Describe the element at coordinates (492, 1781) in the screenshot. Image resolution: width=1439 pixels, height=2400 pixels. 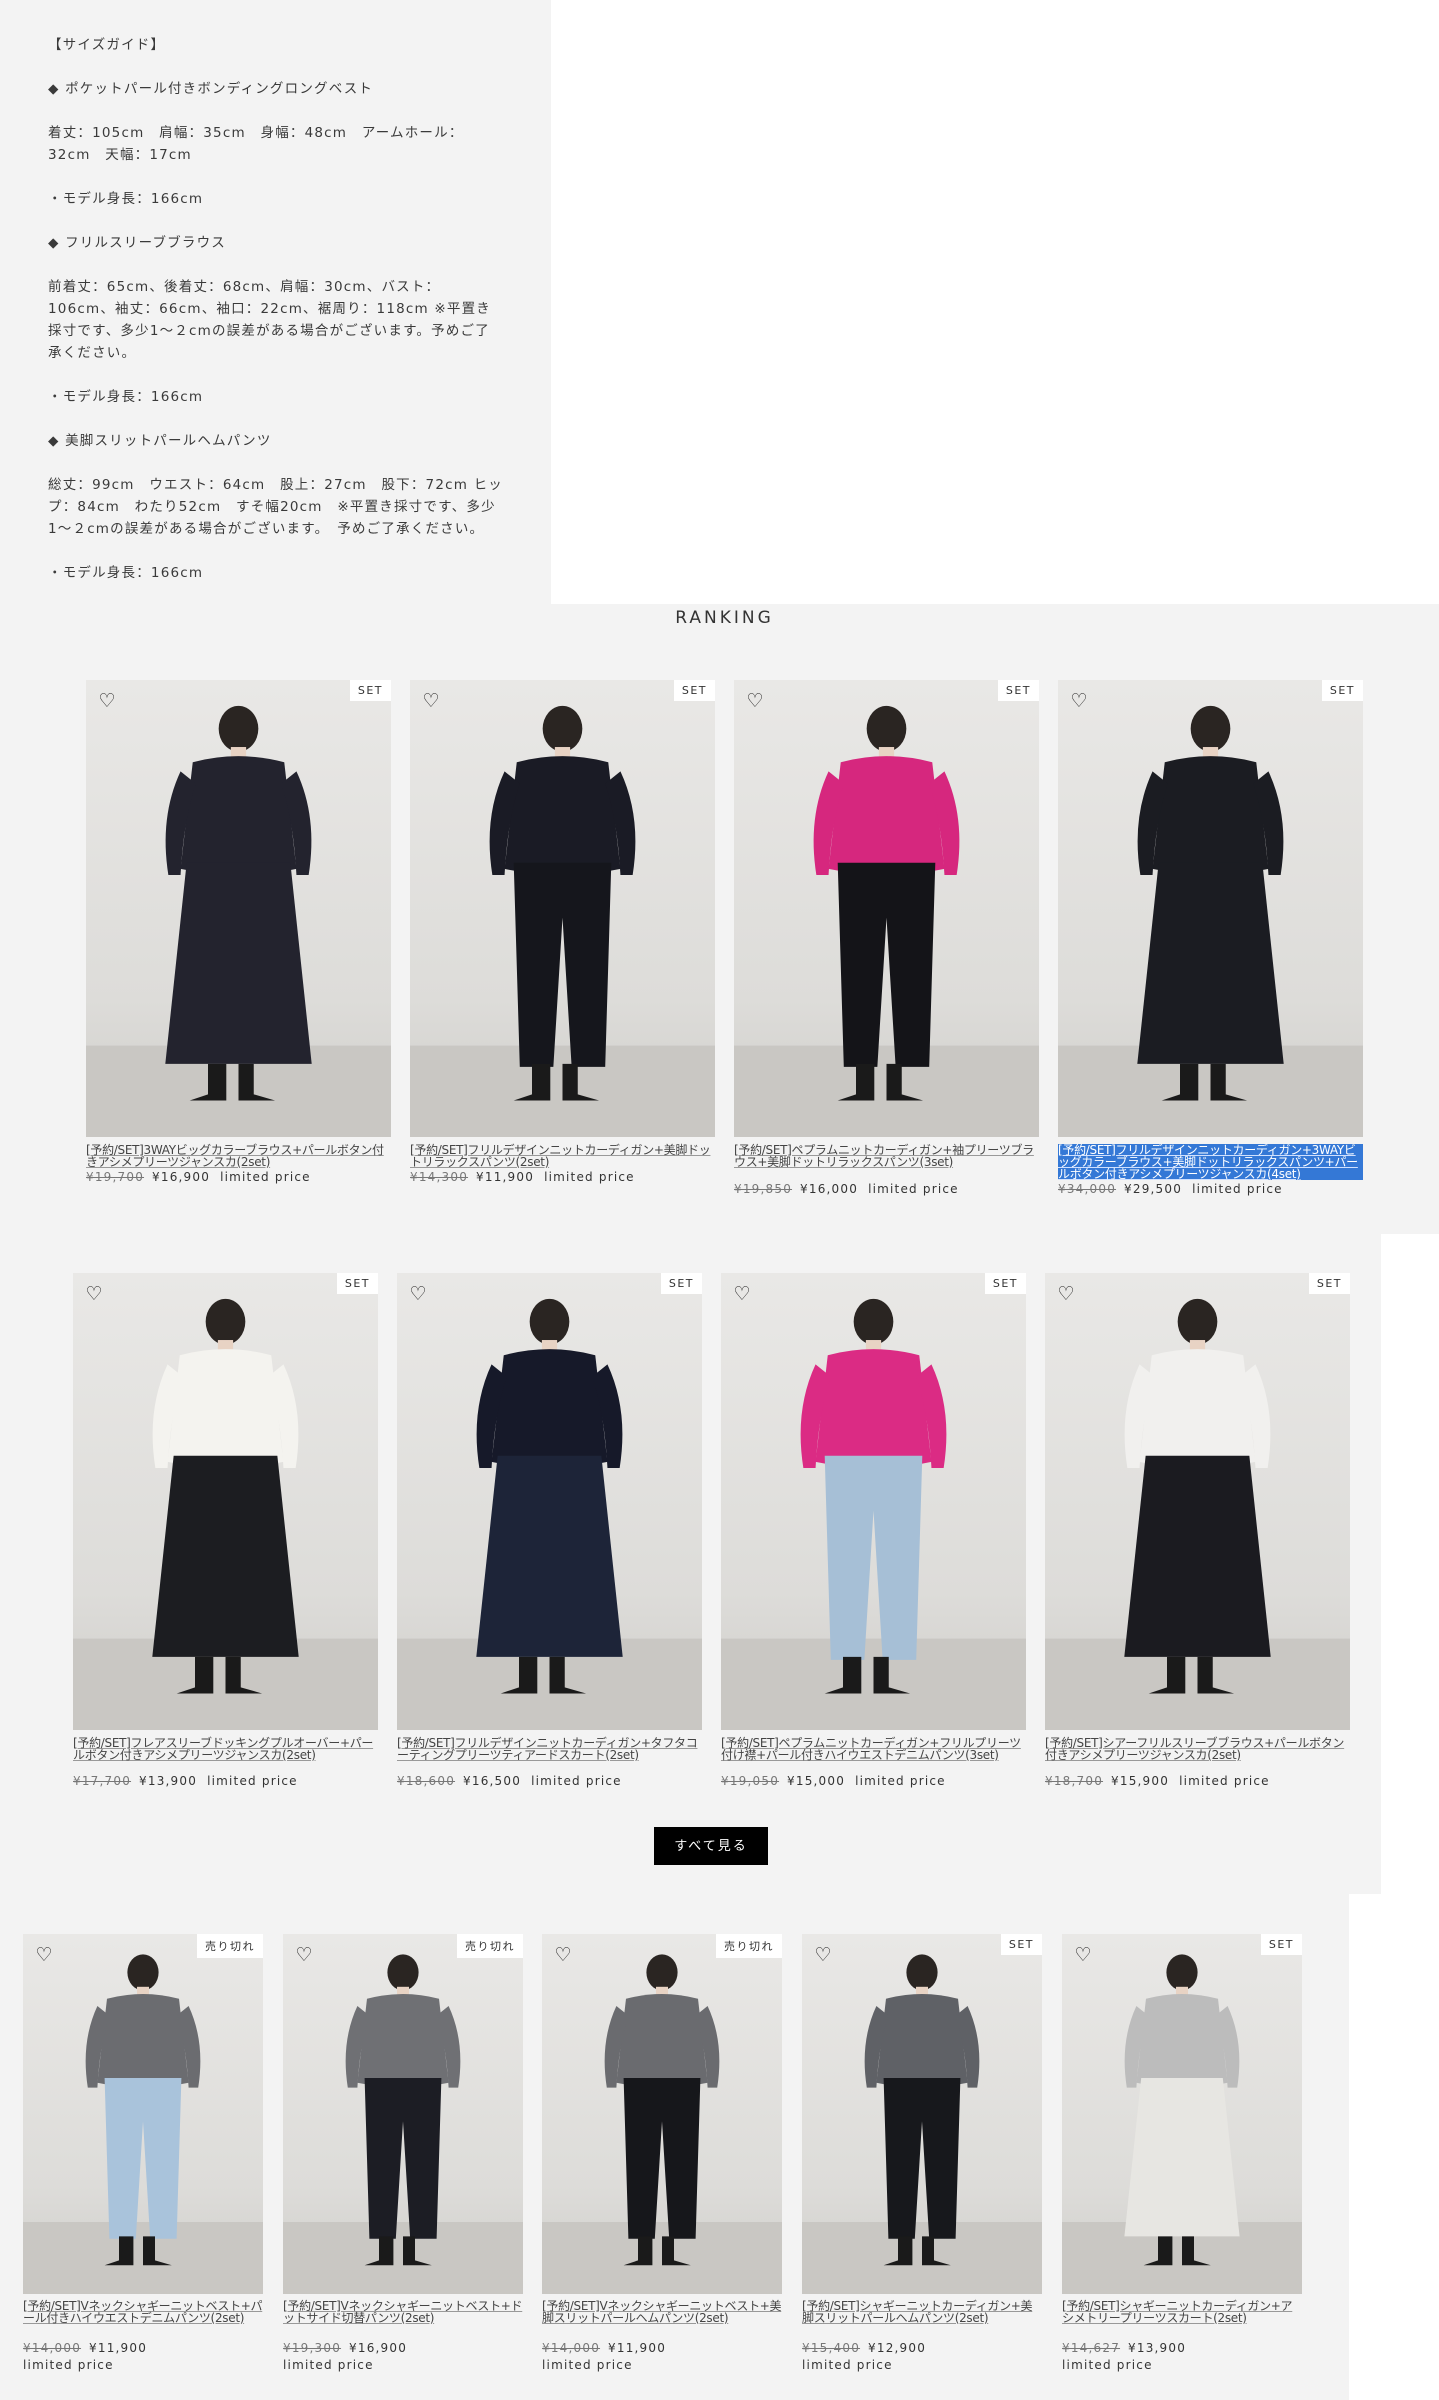
I see `sale-price: ¥16,500` at that location.